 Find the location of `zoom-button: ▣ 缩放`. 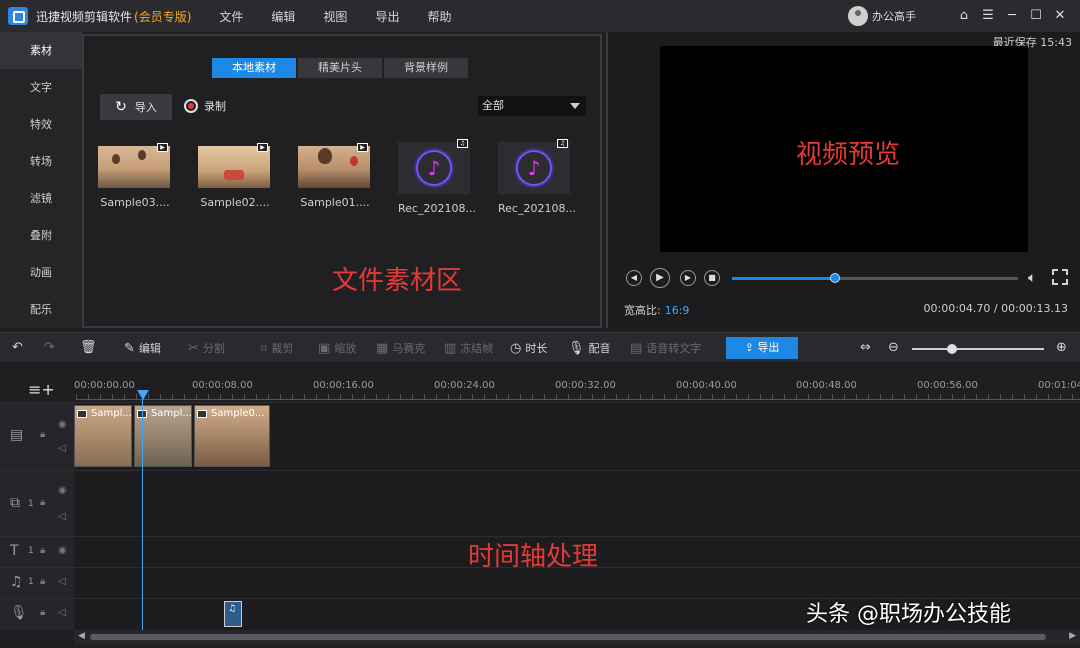

zoom-button: ▣ 缩放 is located at coordinates (337, 348).